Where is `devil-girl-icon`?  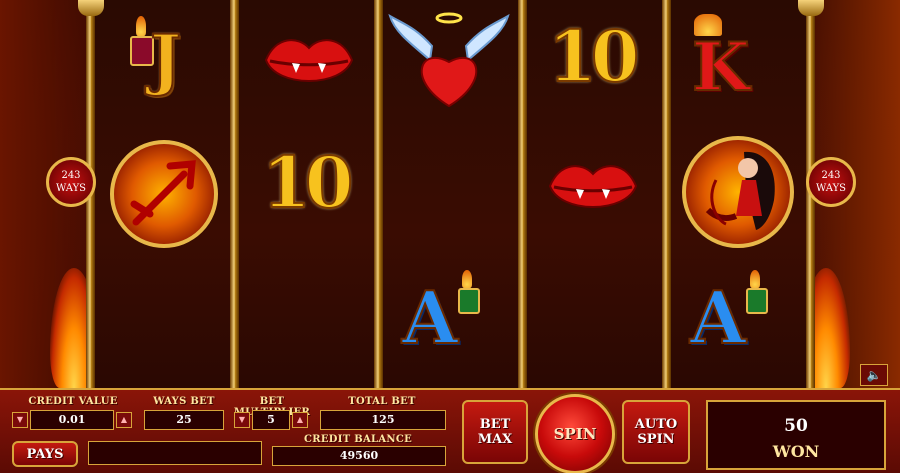
devil-girl-icon is located at coordinates (740, 190).